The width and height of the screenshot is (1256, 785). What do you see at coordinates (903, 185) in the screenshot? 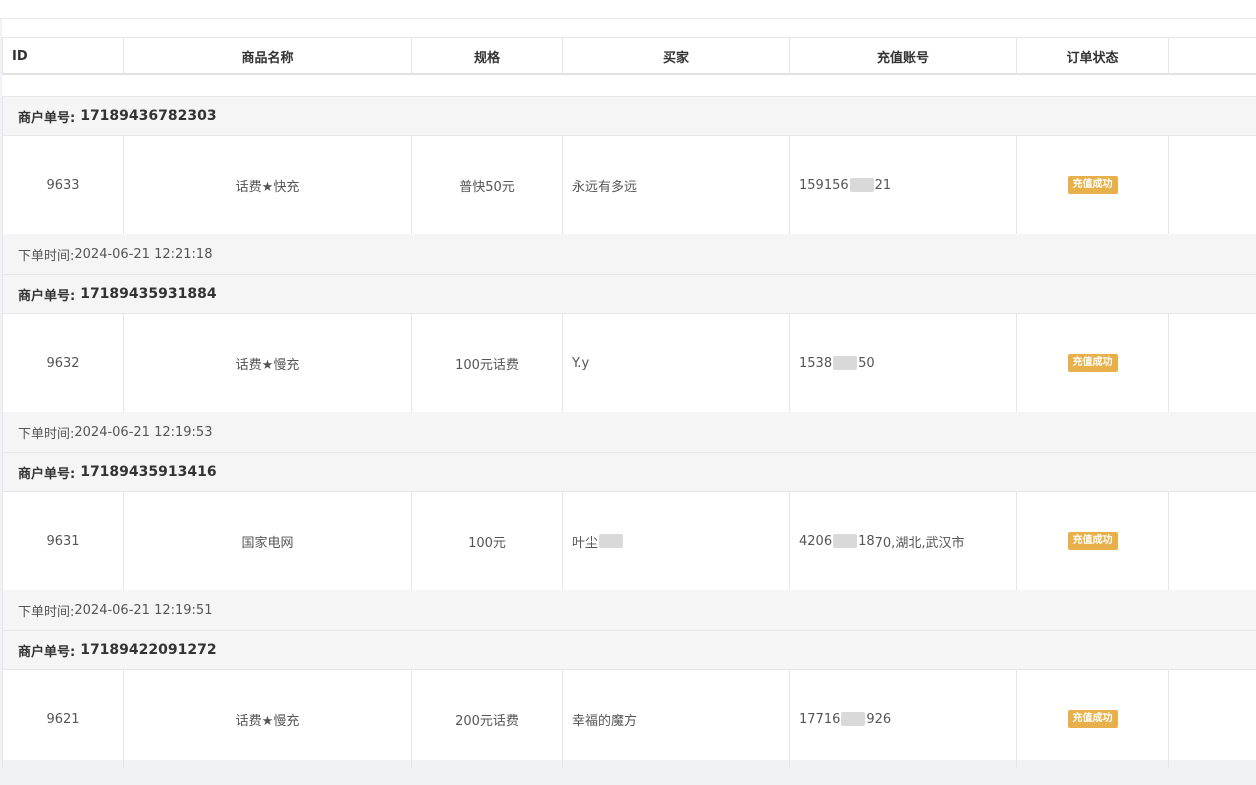
I see `cell-account: 159156 21` at bounding box center [903, 185].